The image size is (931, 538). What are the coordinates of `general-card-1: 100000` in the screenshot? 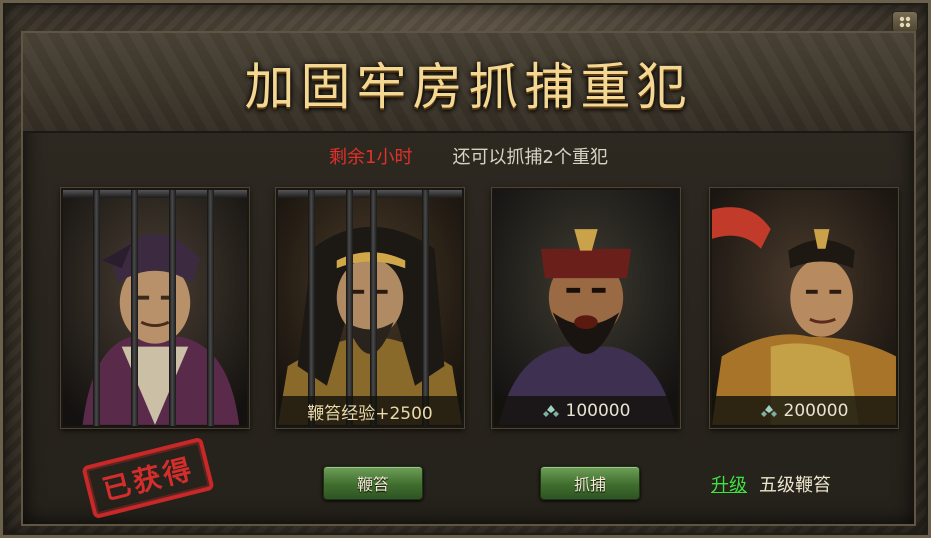 It's located at (586, 308).